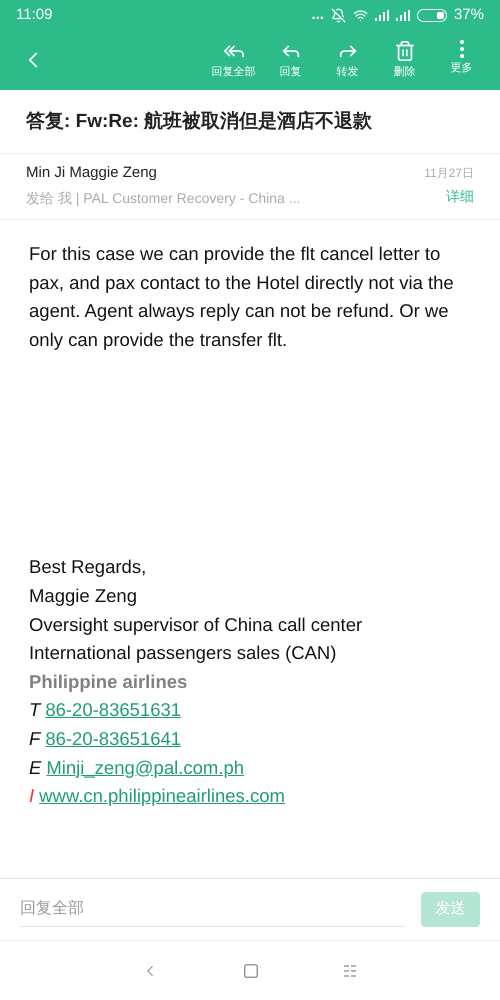 The width and height of the screenshot is (500, 1000). What do you see at coordinates (469, 14) in the screenshot?
I see `battery-percent: 37%` at bounding box center [469, 14].